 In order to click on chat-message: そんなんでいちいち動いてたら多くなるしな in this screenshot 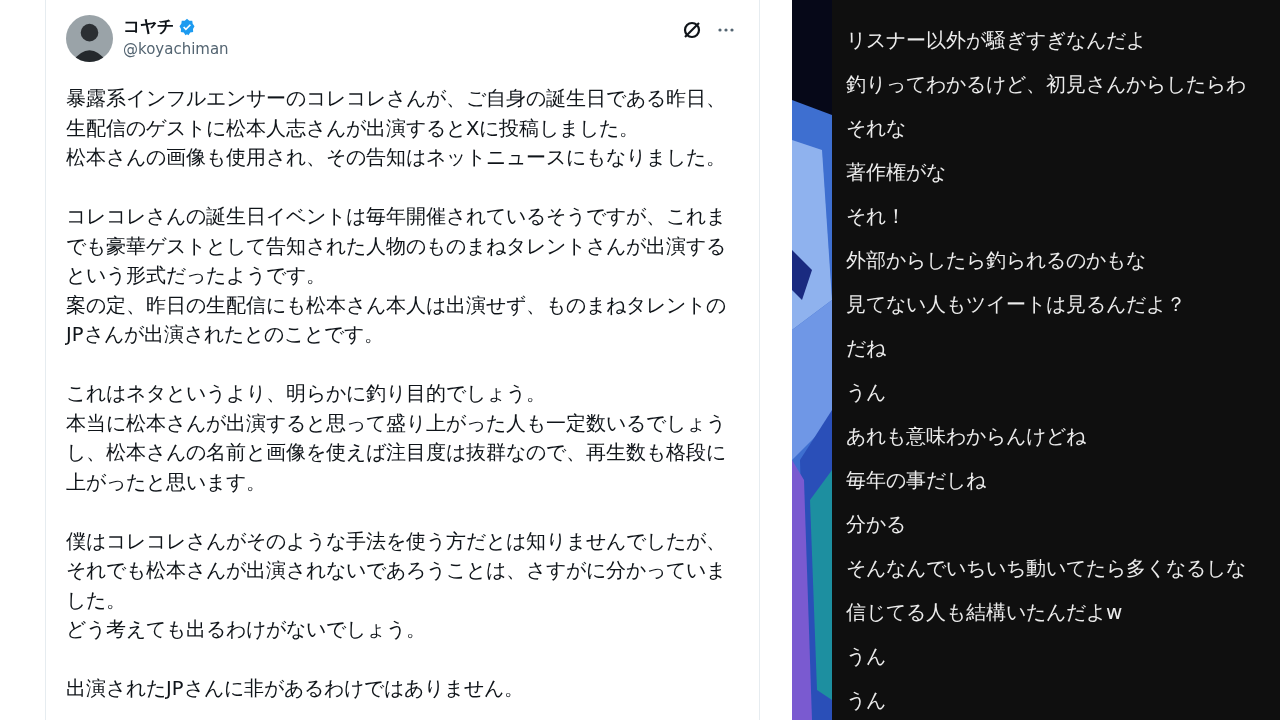, I will do `click(1046, 568)`.